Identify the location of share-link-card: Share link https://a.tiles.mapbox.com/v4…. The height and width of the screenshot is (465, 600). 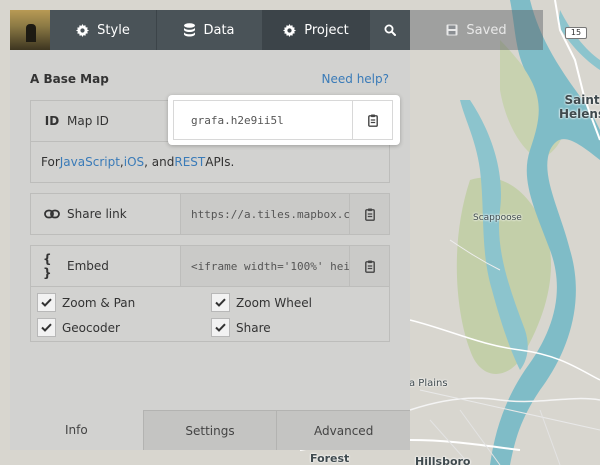
(210, 214).